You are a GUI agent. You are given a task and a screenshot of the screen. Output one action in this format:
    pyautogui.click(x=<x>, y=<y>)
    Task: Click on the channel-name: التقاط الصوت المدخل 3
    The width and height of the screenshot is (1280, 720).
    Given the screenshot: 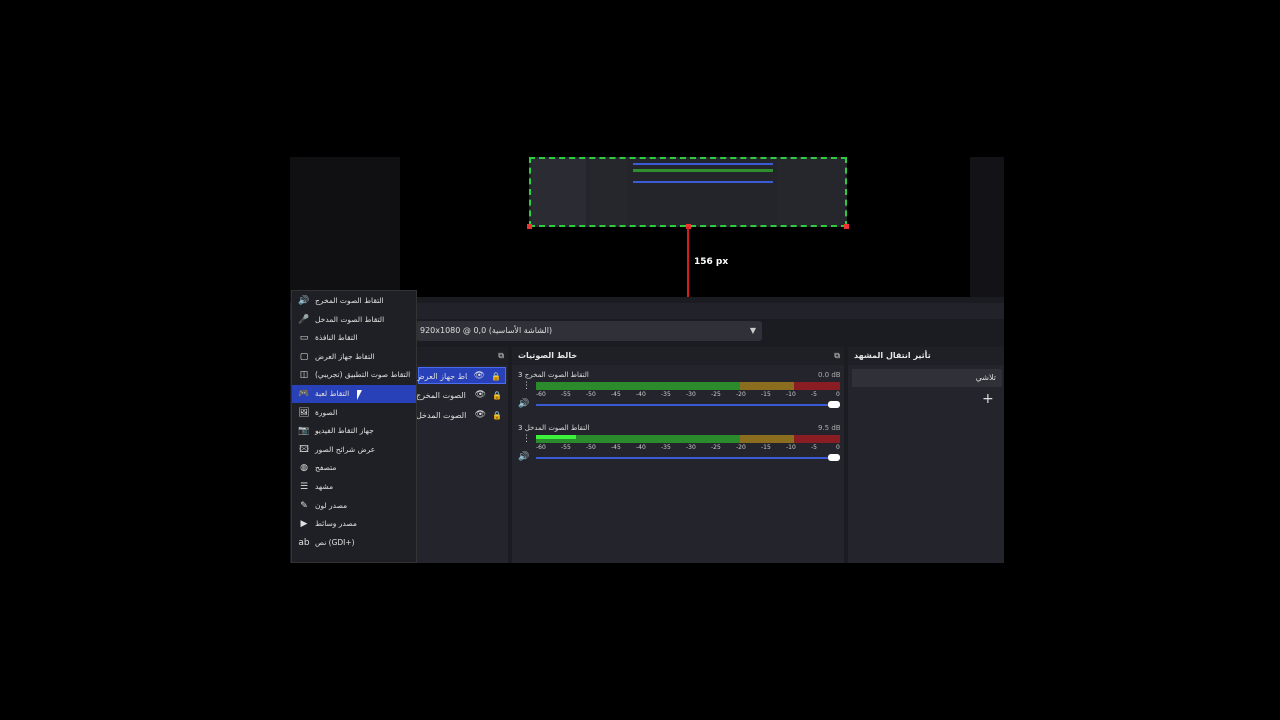 What is the action you would take?
    pyautogui.click(x=554, y=428)
    